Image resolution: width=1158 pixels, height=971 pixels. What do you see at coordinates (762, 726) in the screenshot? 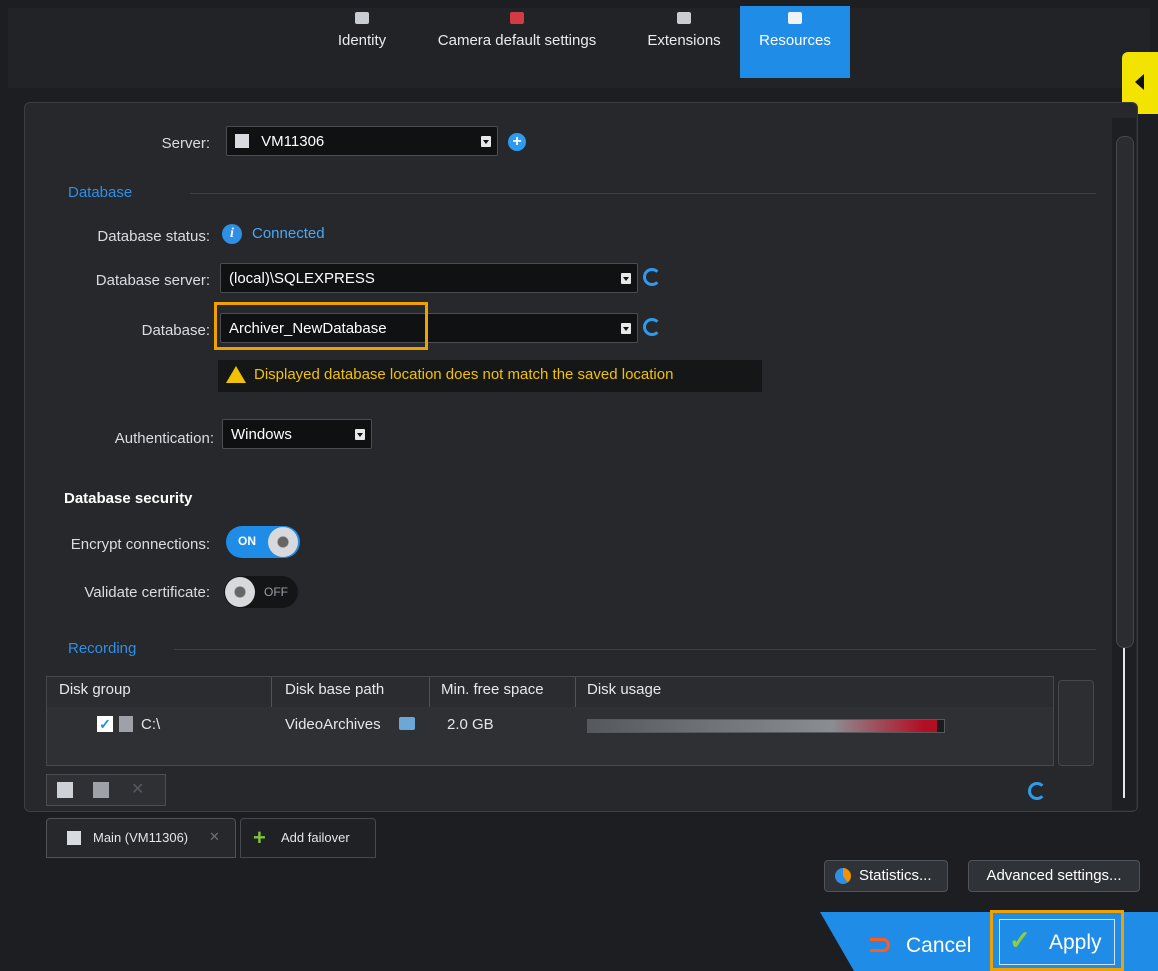
I see `disk-usage-fill` at bounding box center [762, 726].